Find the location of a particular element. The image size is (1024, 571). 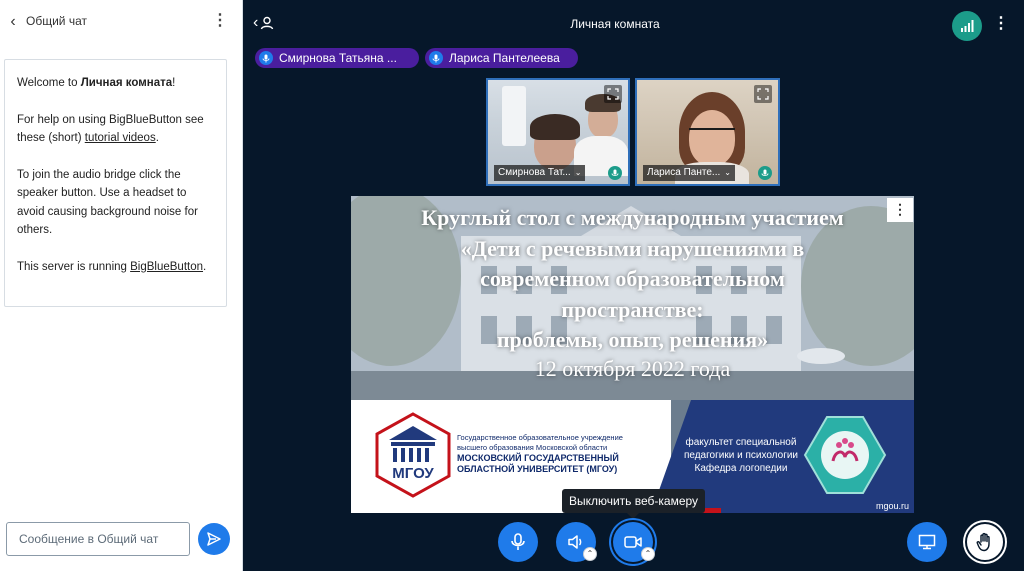

raise-hand-button is located at coordinates (985, 542).